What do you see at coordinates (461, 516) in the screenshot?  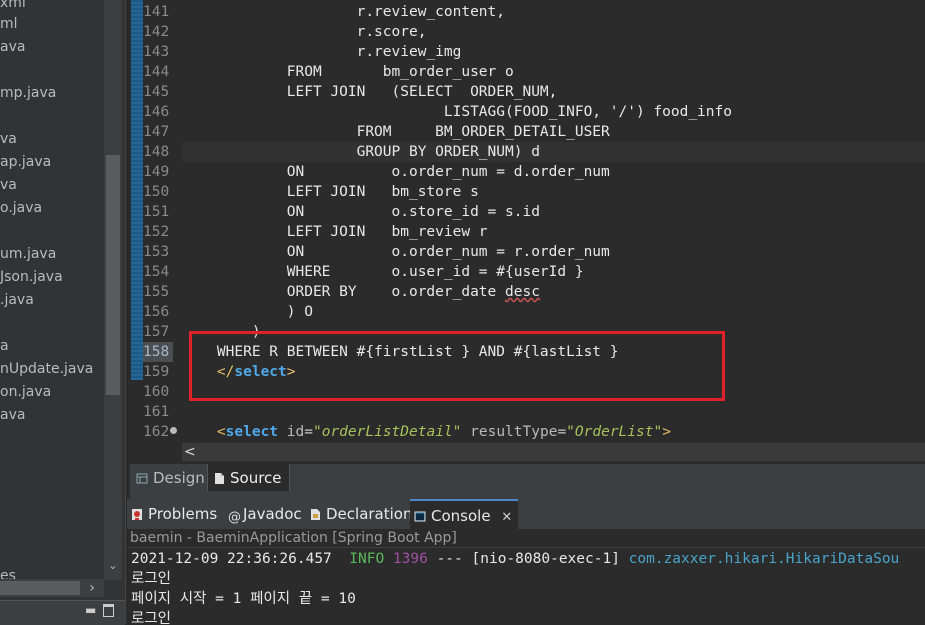 I see `tab-console-label: Console` at bounding box center [461, 516].